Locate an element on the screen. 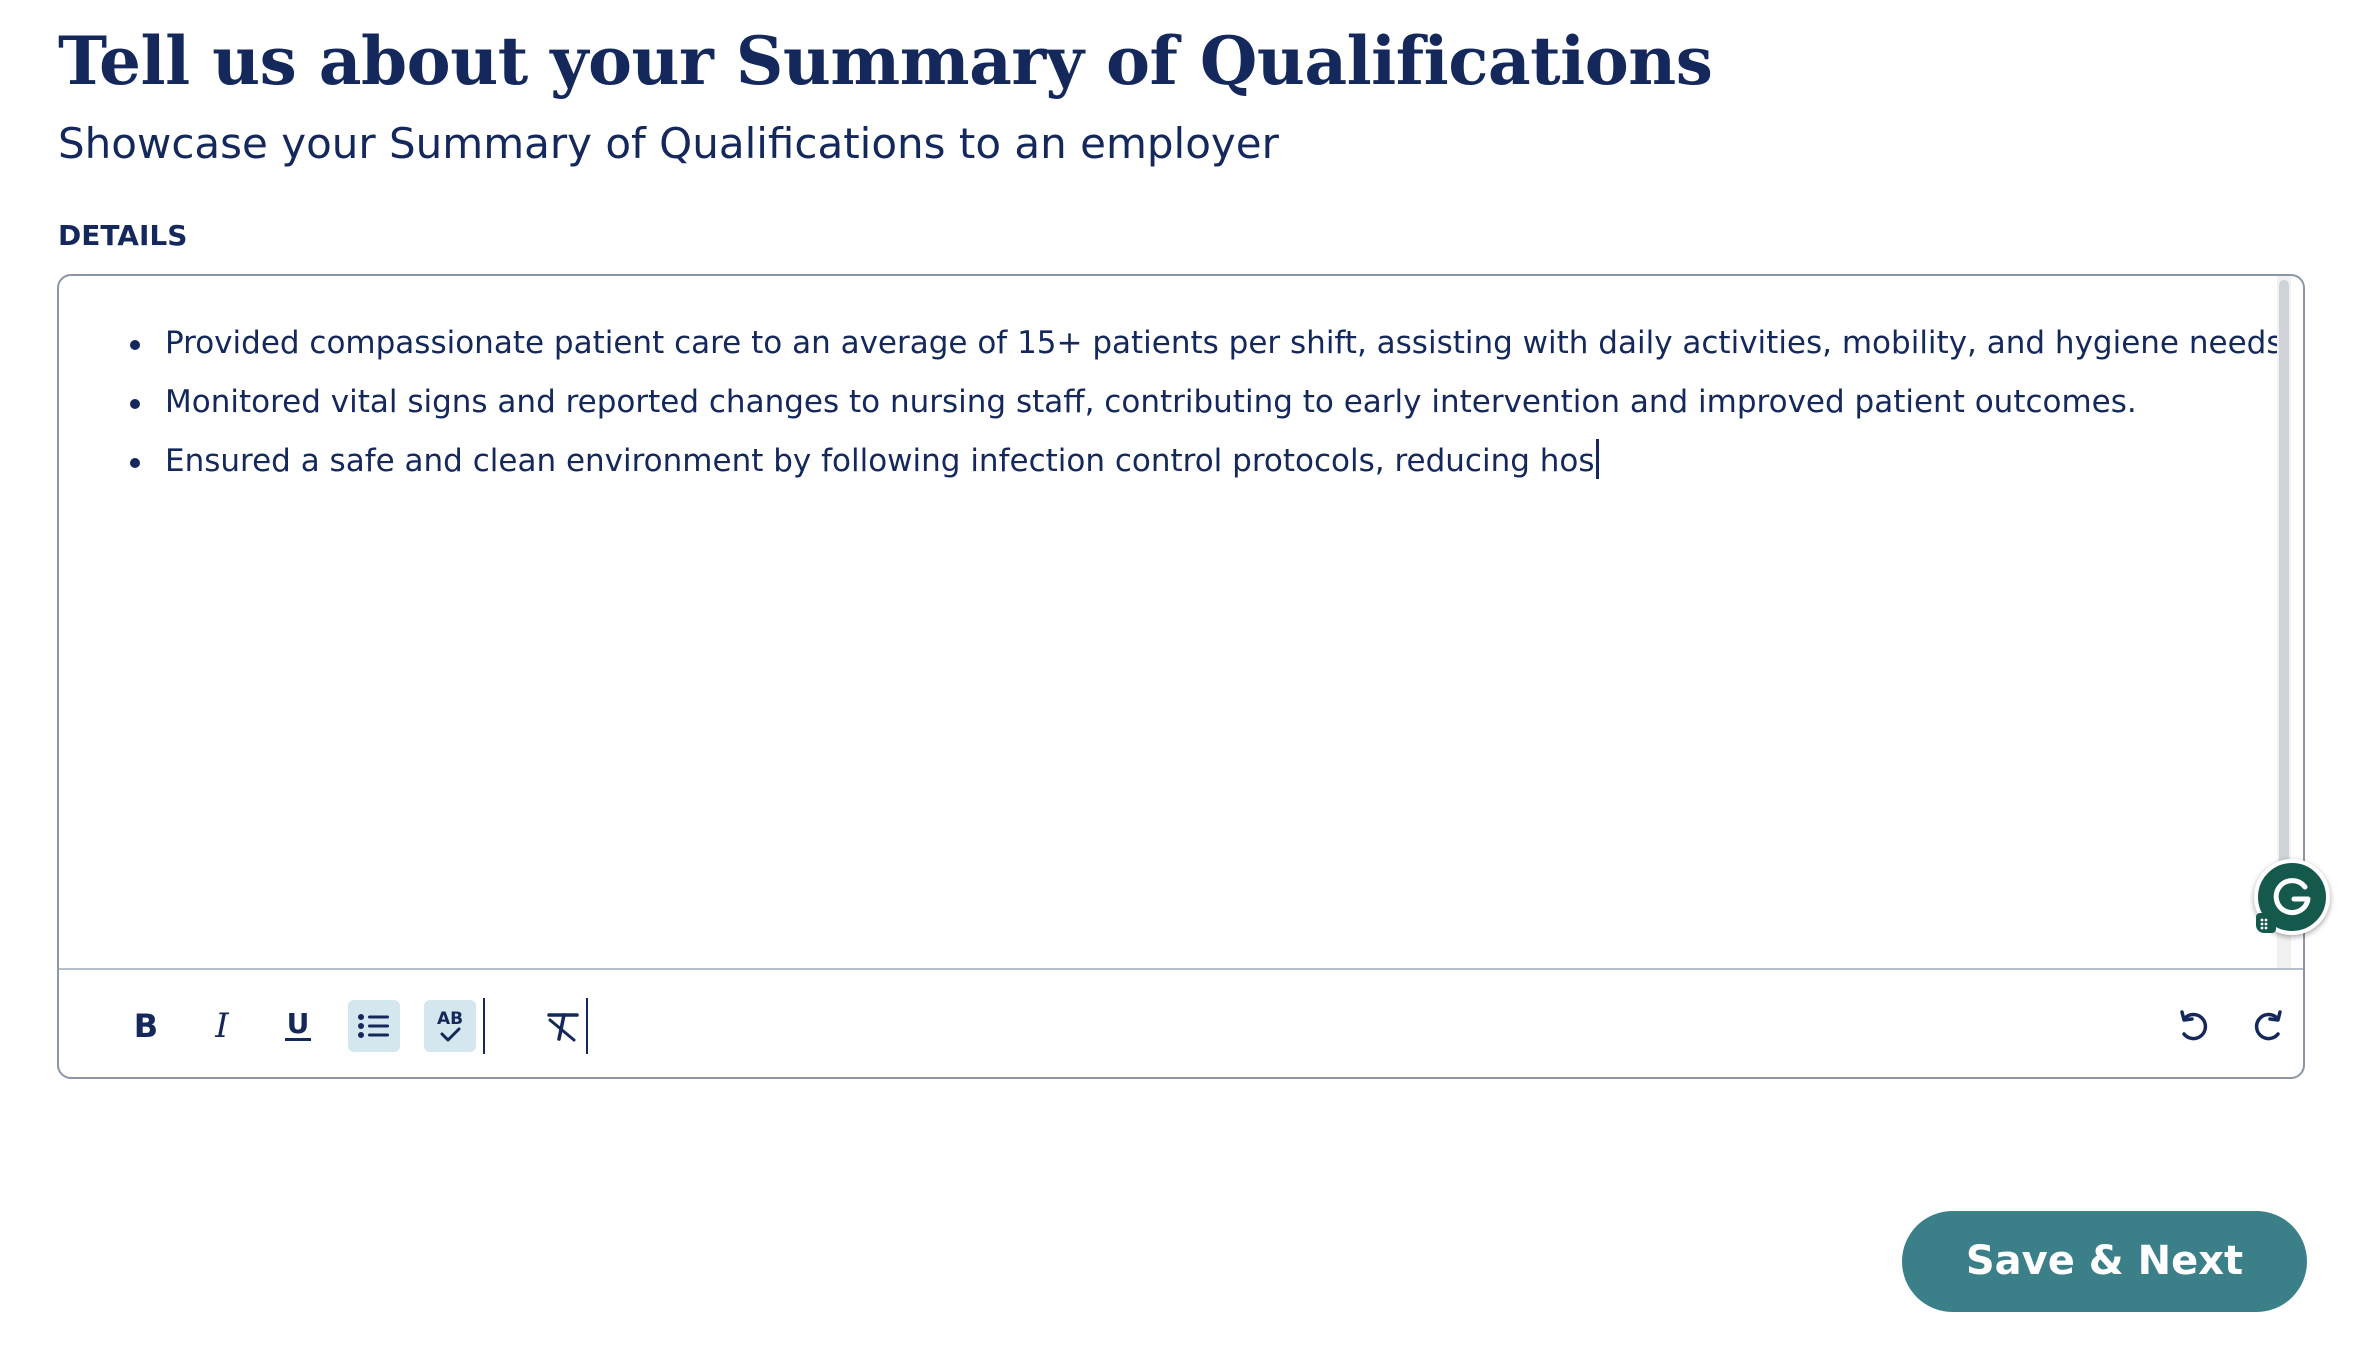 The width and height of the screenshot is (2368, 1350). spellcheck-icon: AB is located at coordinates (450, 1025).